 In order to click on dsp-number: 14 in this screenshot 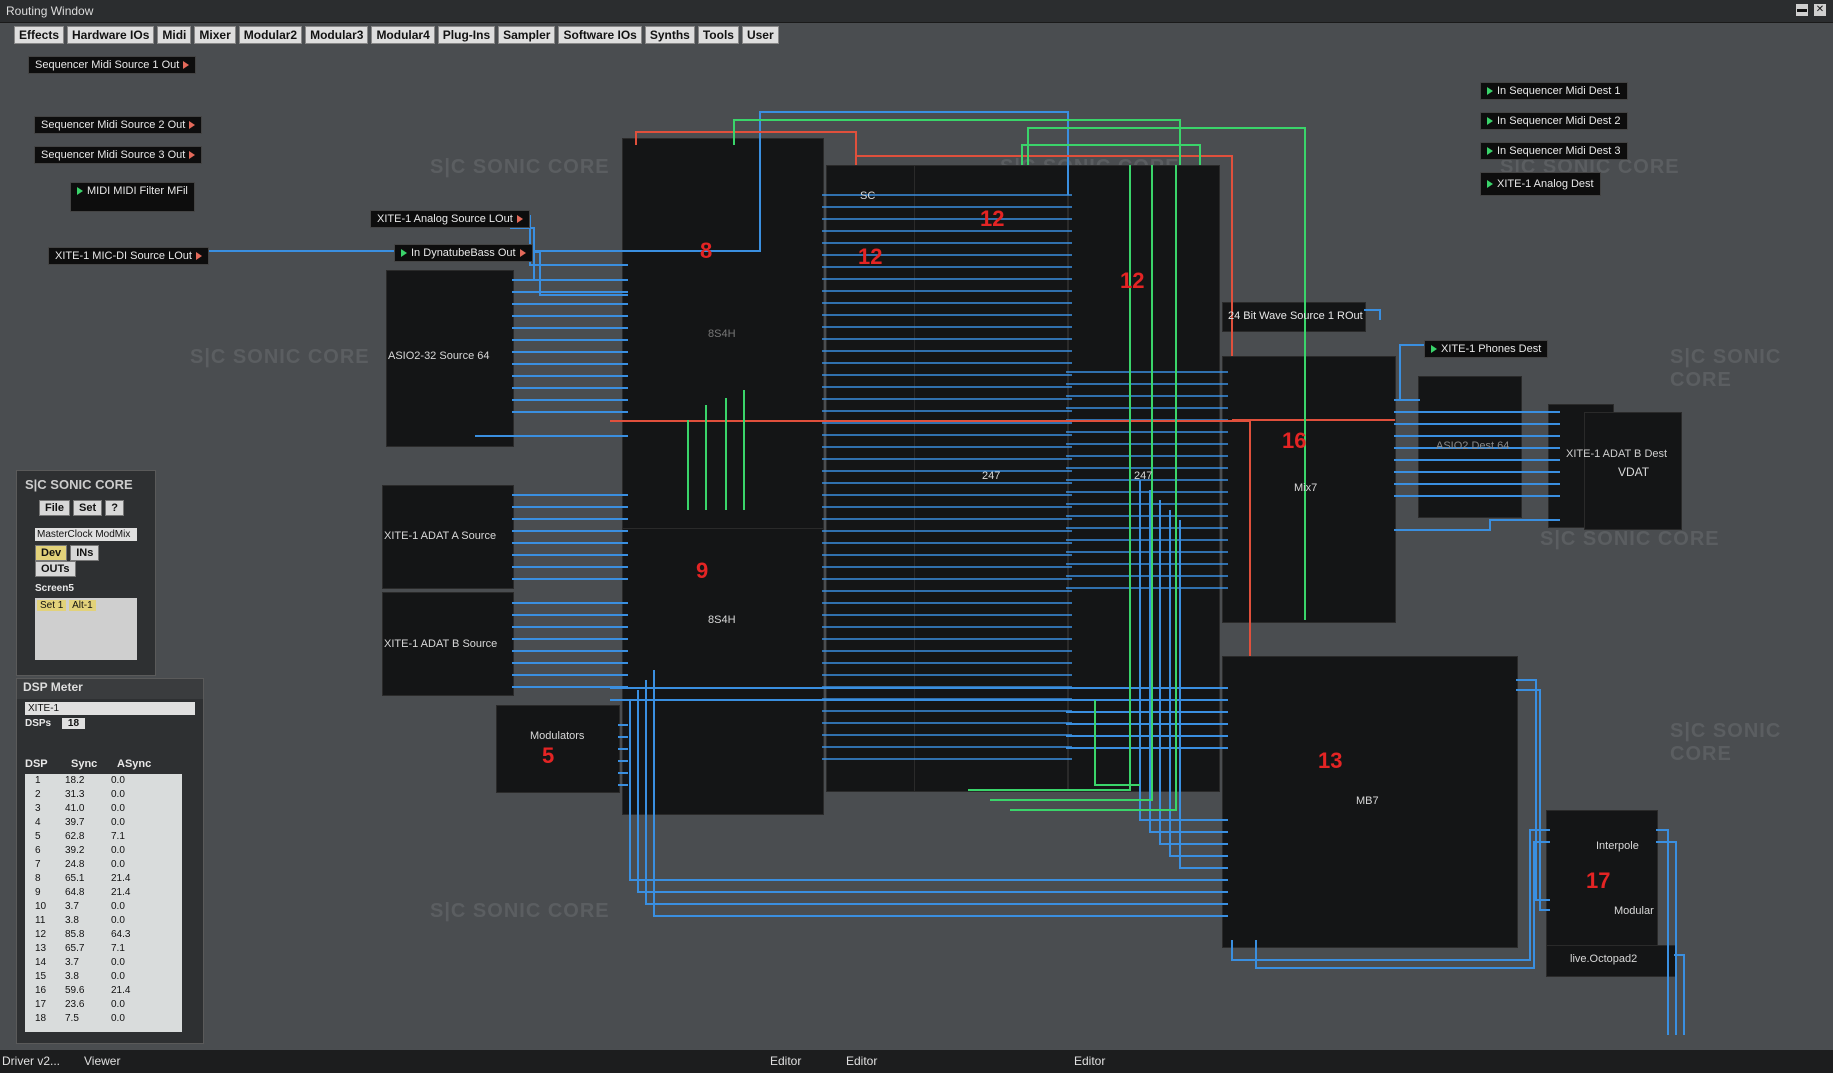, I will do `click(41, 962)`.